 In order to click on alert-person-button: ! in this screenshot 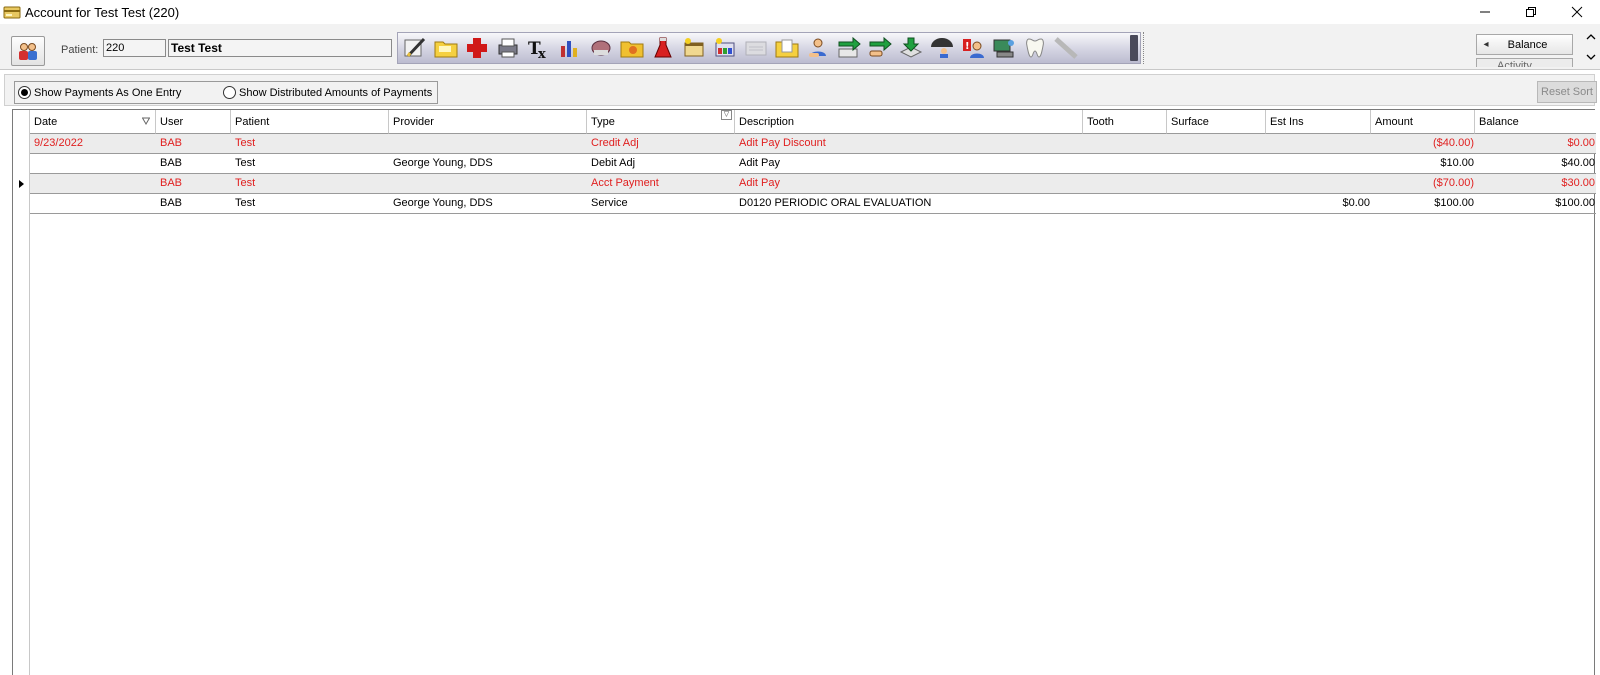, I will do `click(973, 48)`.